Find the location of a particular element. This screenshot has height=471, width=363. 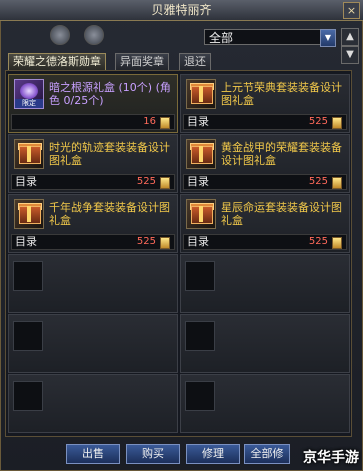

shop-item: 时光的轨迹套装装备设计图礼盒 目录 525 is located at coordinates (93, 163).